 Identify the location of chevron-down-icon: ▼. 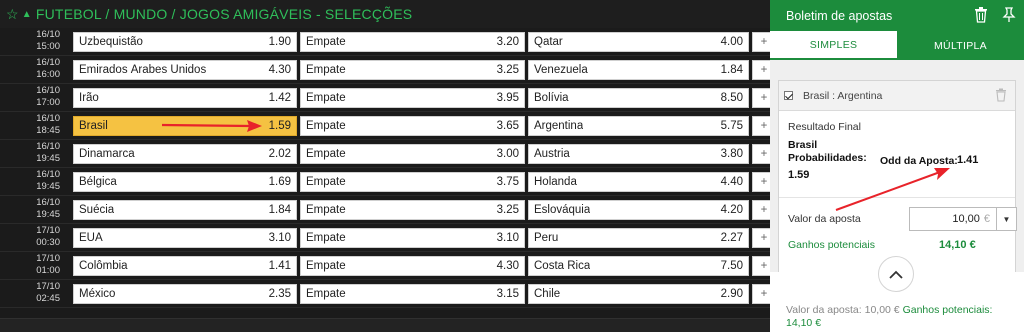
(1006, 219).